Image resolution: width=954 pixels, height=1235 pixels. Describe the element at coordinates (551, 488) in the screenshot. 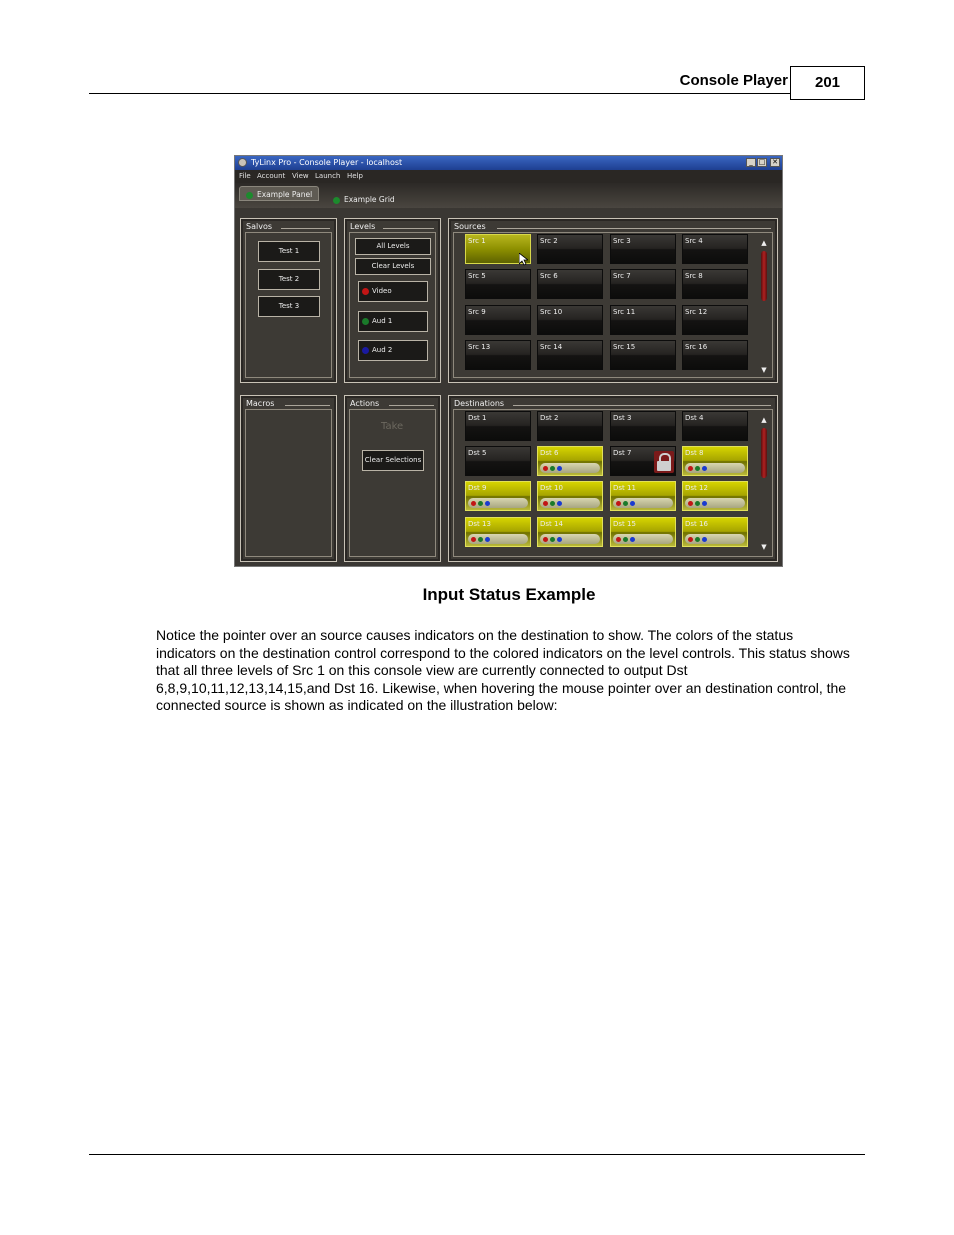

I see `destination-label: Dst 10` at that location.